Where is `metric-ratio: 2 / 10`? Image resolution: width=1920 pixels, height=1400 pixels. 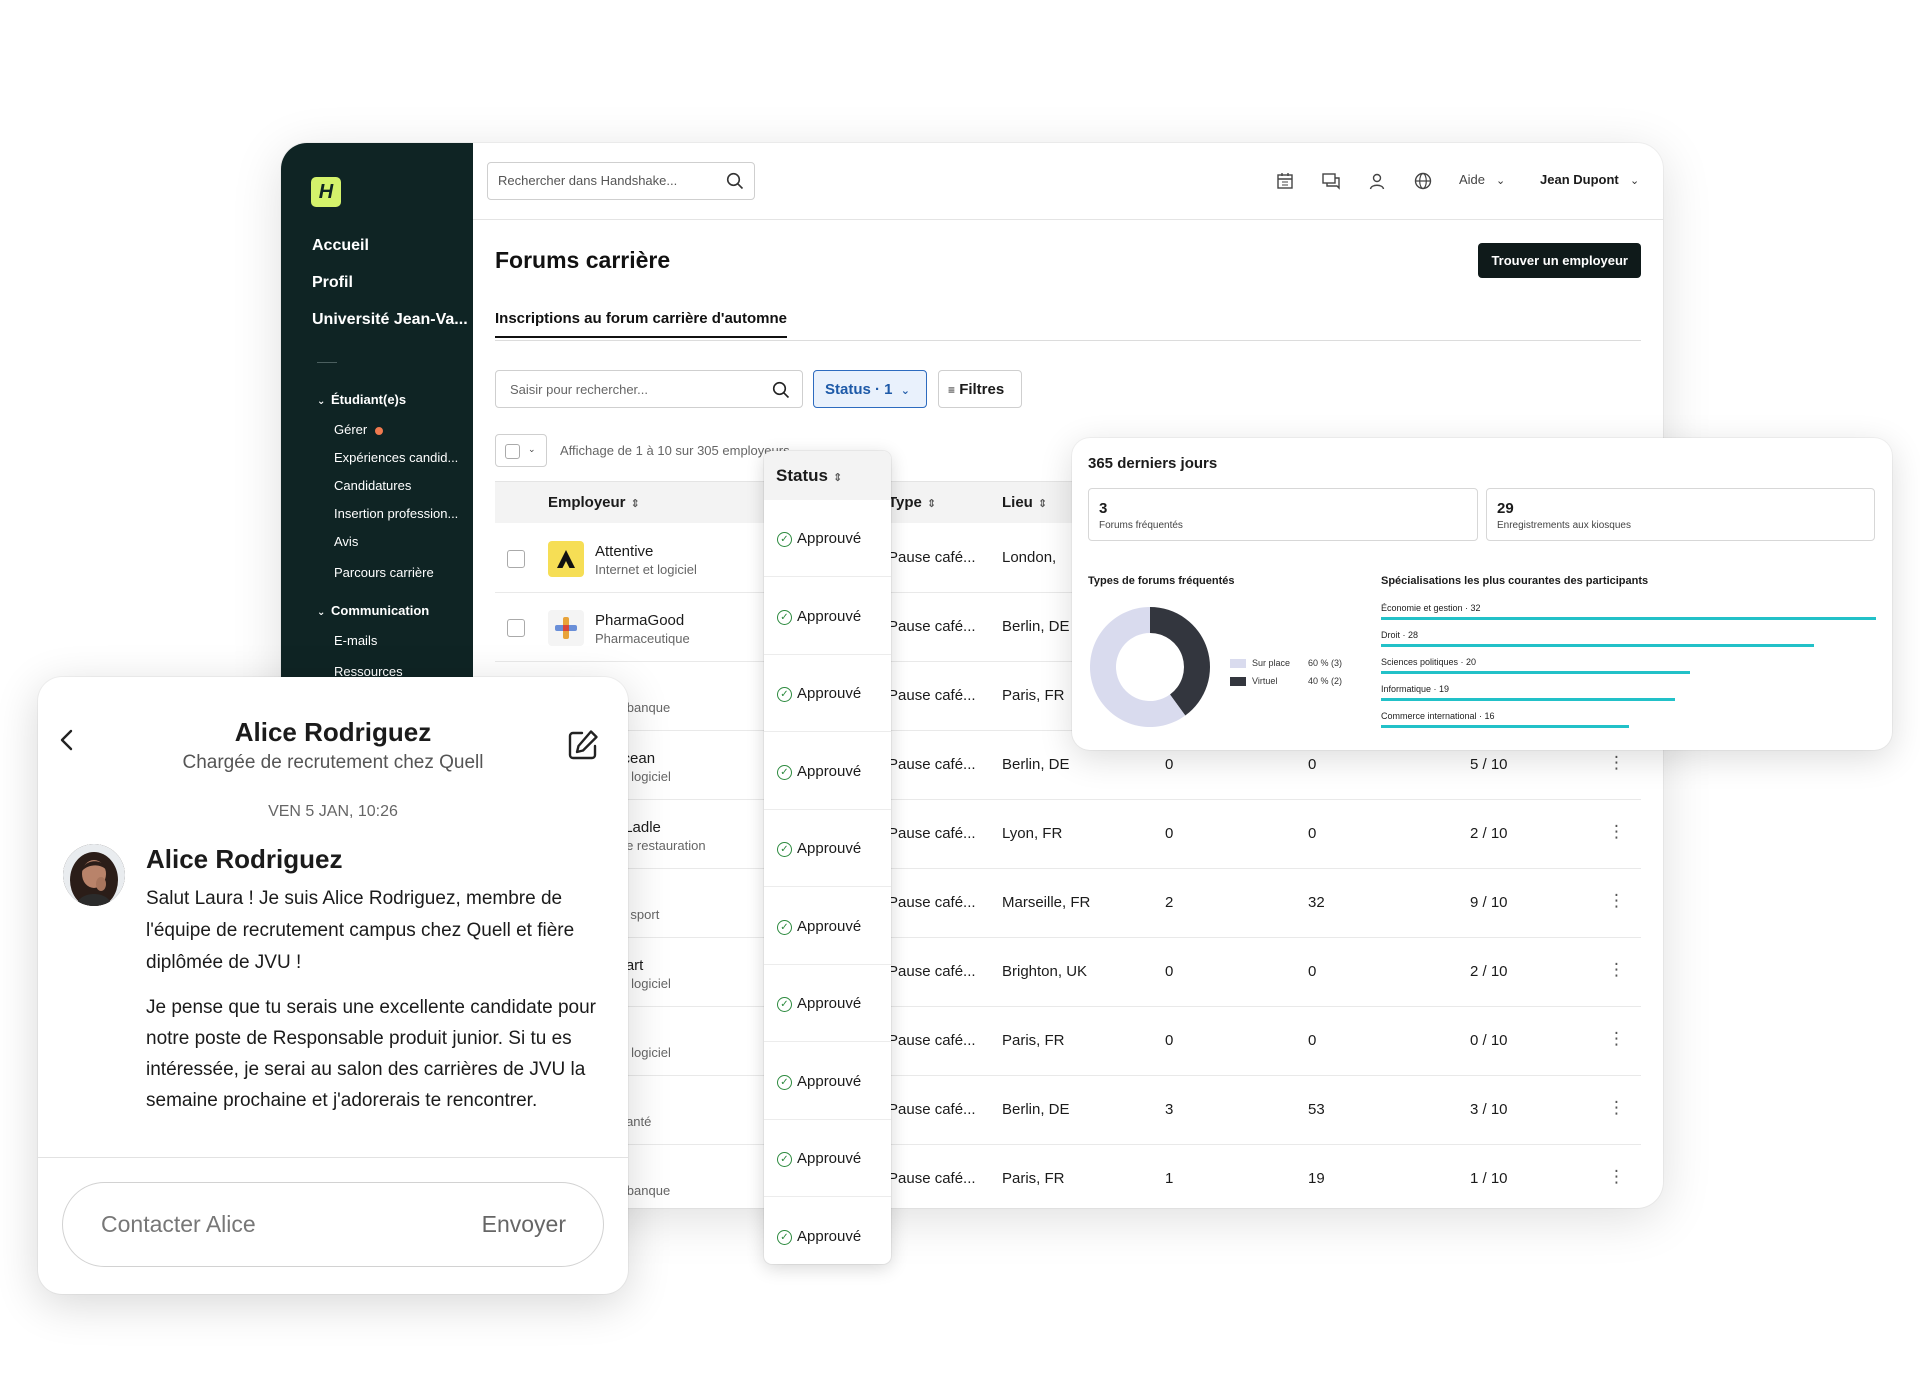
metric-ratio: 2 / 10 is located at coordinates (1489, 833).